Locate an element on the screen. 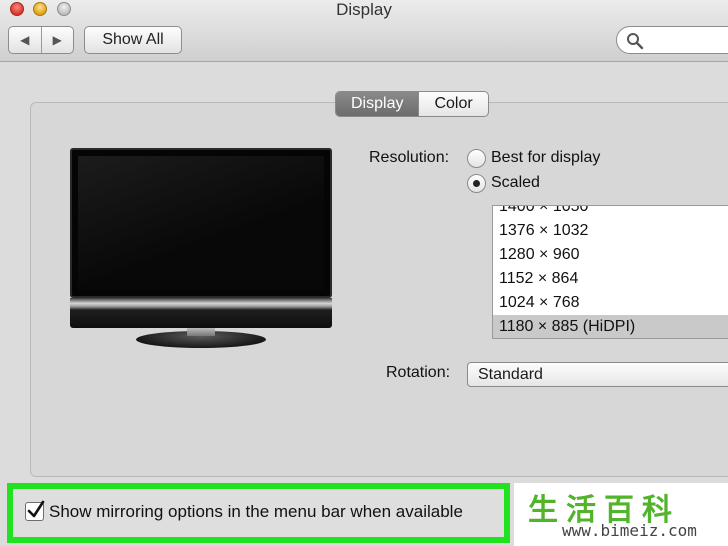  tab-bar: Display Color is located at coordinates (412, 104).